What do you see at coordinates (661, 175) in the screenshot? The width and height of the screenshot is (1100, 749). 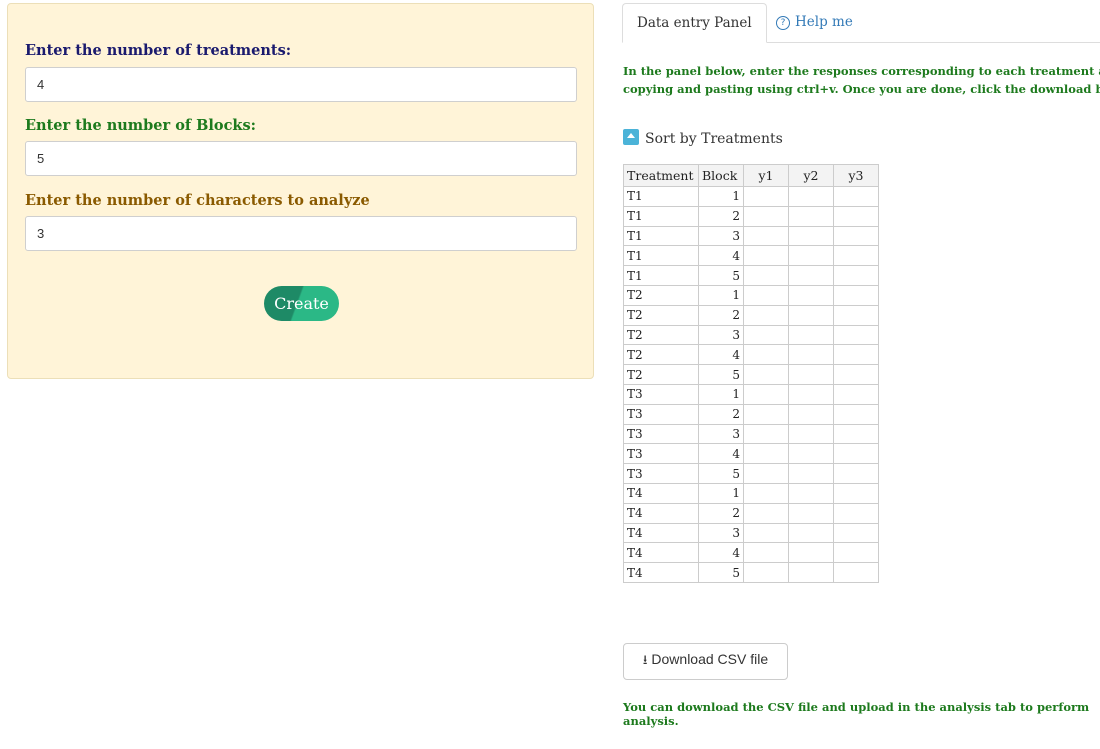 I see `column-header-treatment: Treatment` at bounding box center [661, 175].